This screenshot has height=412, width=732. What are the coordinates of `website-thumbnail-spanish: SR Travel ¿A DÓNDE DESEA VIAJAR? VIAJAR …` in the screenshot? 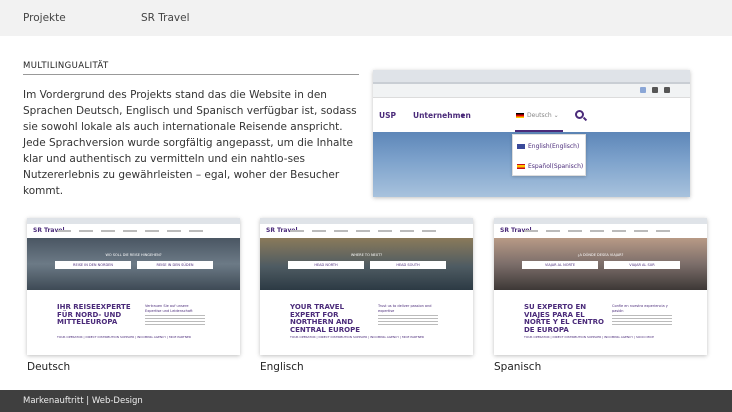 It's located at (600, 286).